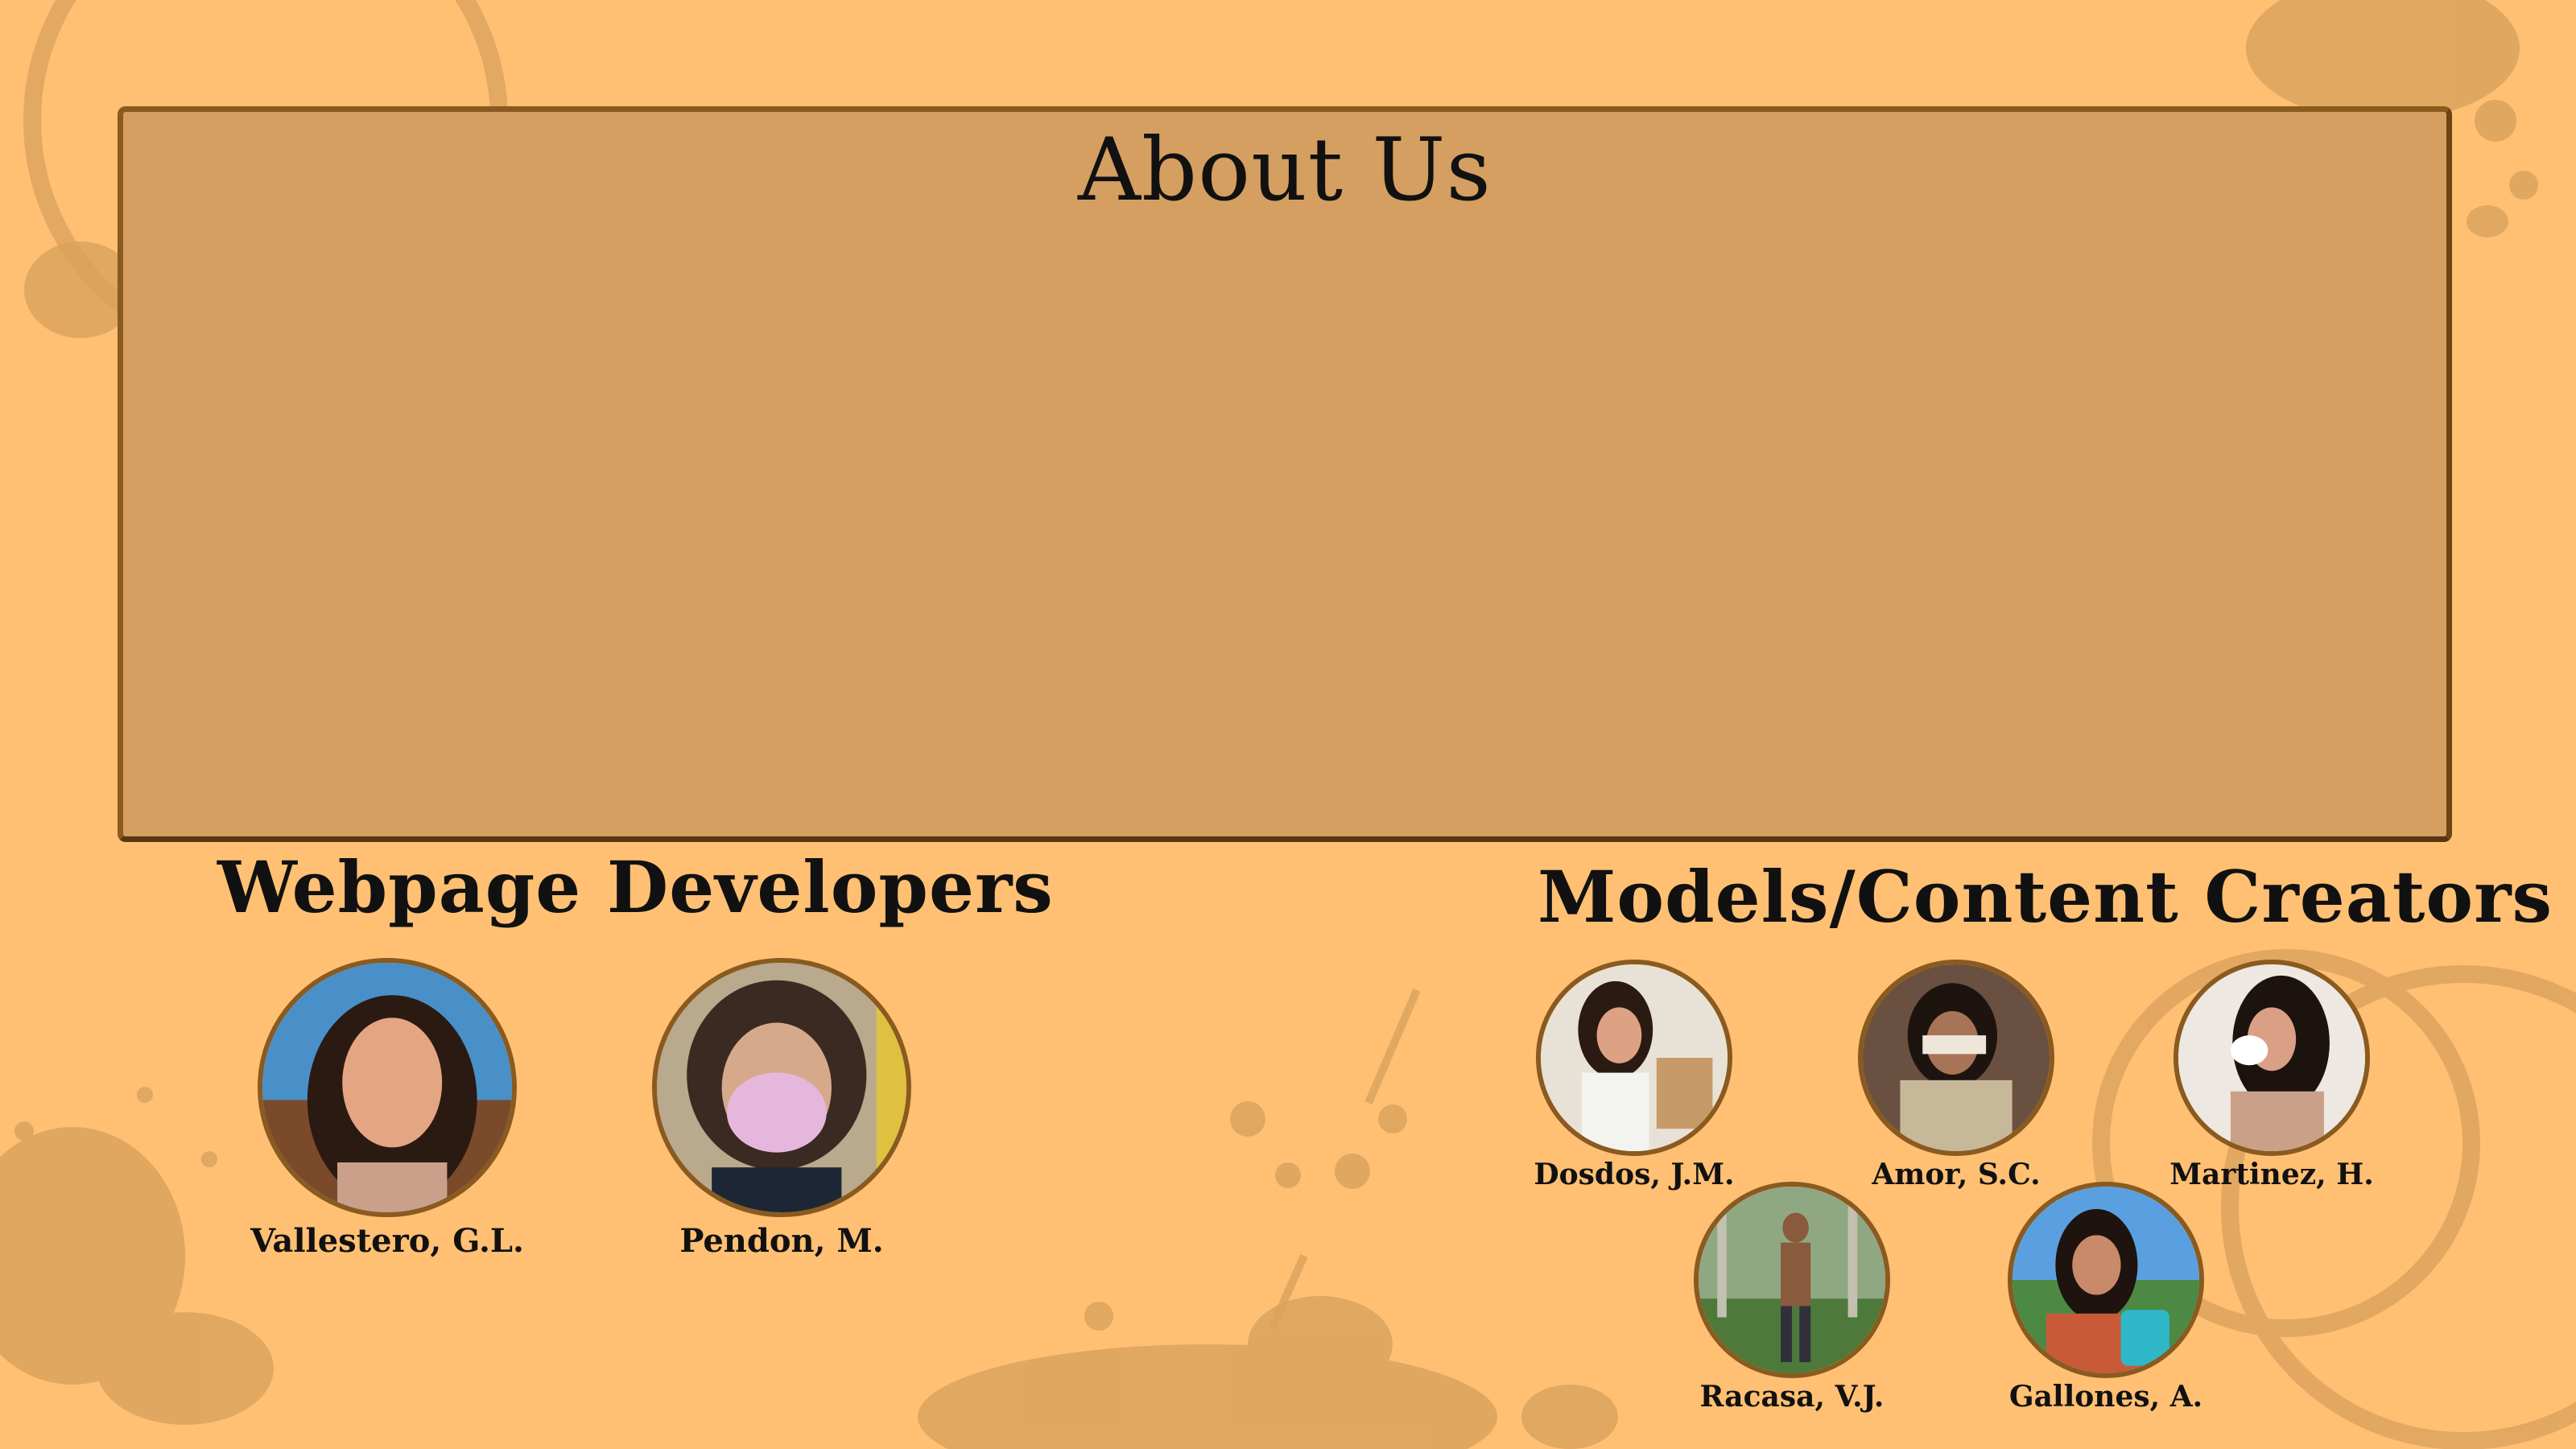 This screenshot has width=2576, height=1449. I want to click on model-card-amor: Amor, S.C., so click(1956, 1075).